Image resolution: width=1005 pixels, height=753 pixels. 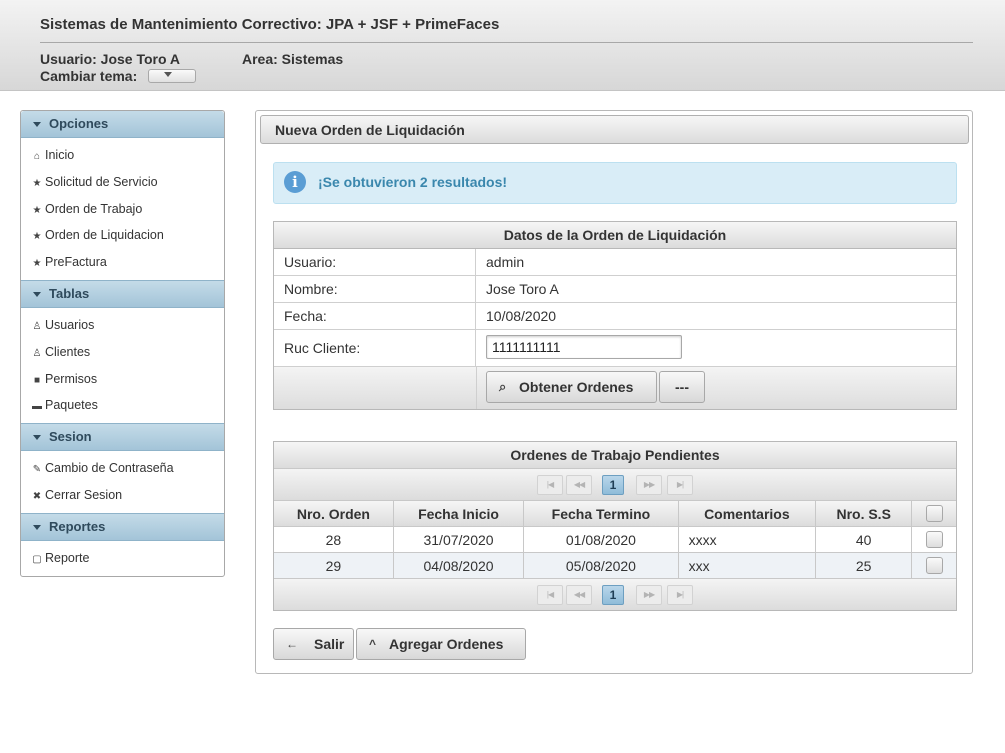 What do you see at coordinates (109, 468) in the screenshot?
I see `sidebar-item-label: Cambio de Contraseña` at bounding box center [109, 468].